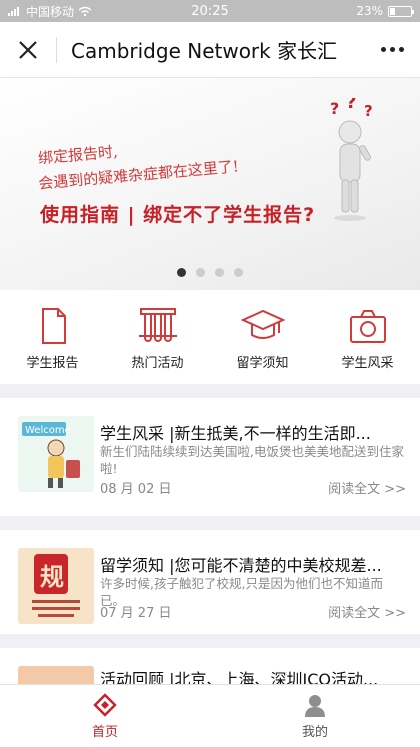 This screenshot has height=747, width=420. Describe the element at coordinates (383, 49) in the screenshot. I see `more-icon` at that location.